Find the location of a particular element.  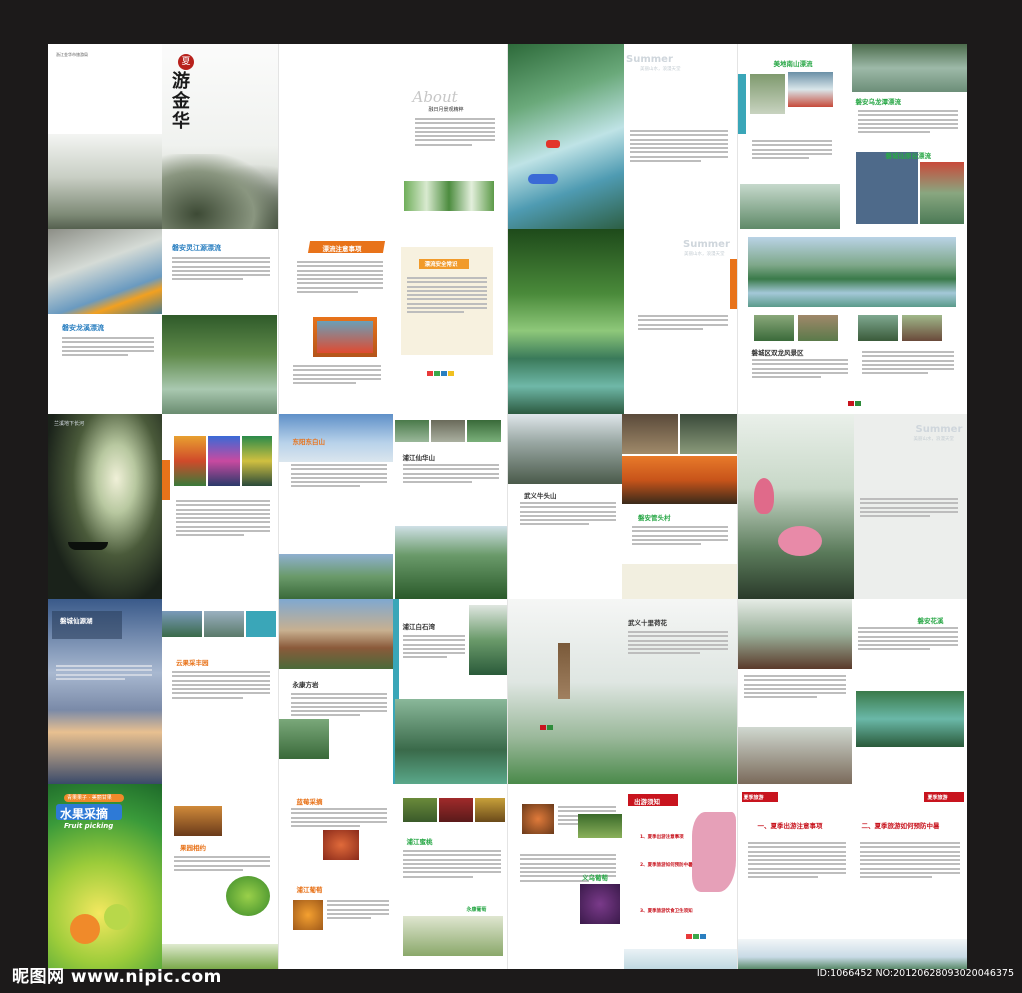

lingjiang-text is located at coordinates (221, 270).